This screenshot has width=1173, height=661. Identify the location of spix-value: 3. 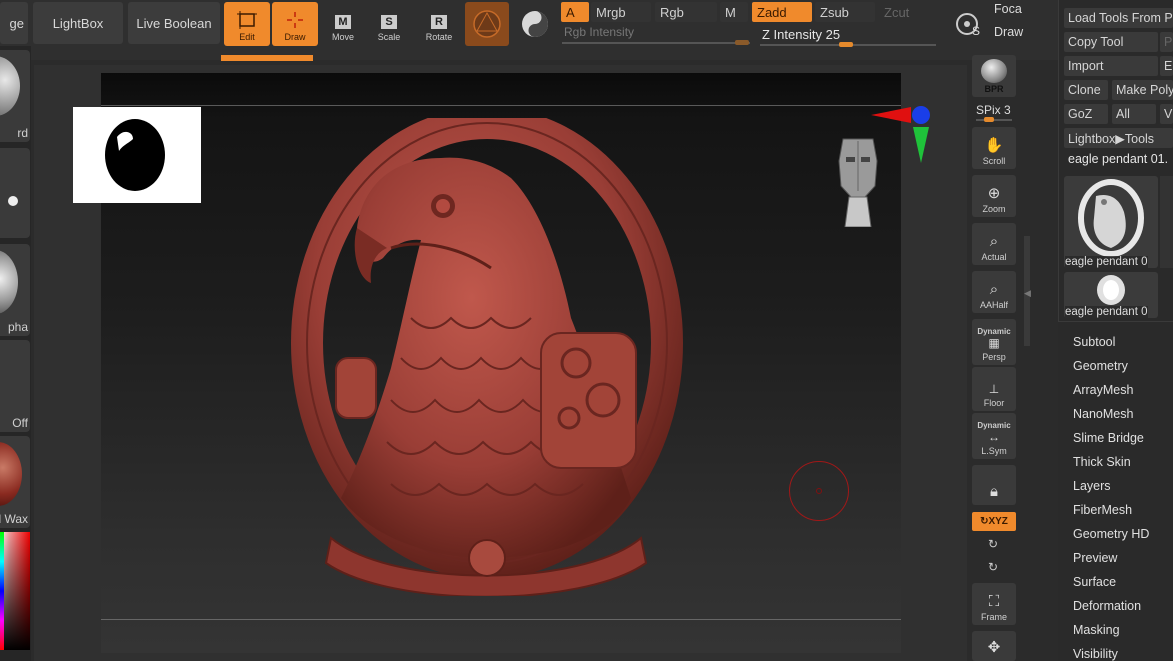
(1007, 110).